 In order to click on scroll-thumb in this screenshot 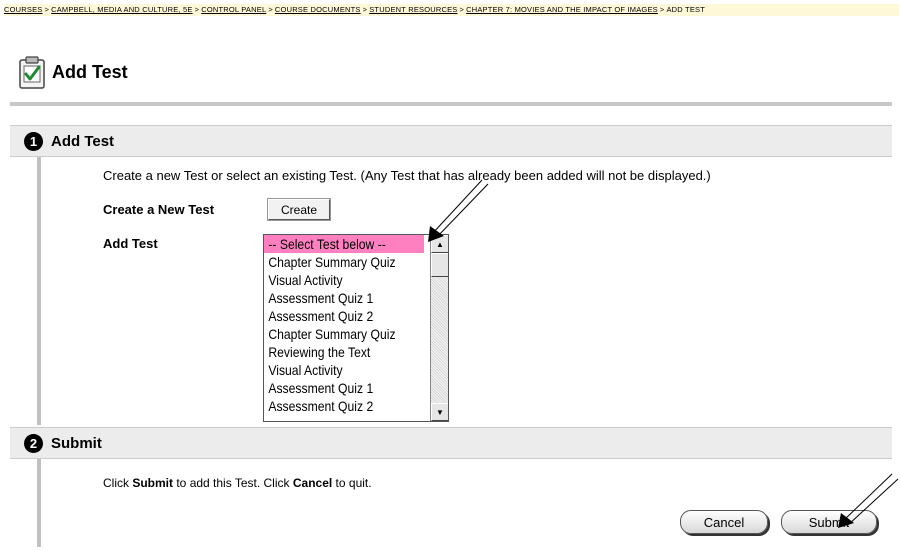, I will do `click(439, 265)`.